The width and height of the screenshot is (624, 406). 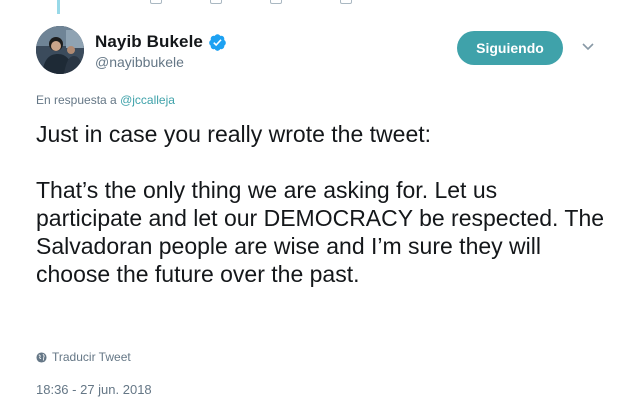 I want to click on avatar, so click(x=60, y=50).